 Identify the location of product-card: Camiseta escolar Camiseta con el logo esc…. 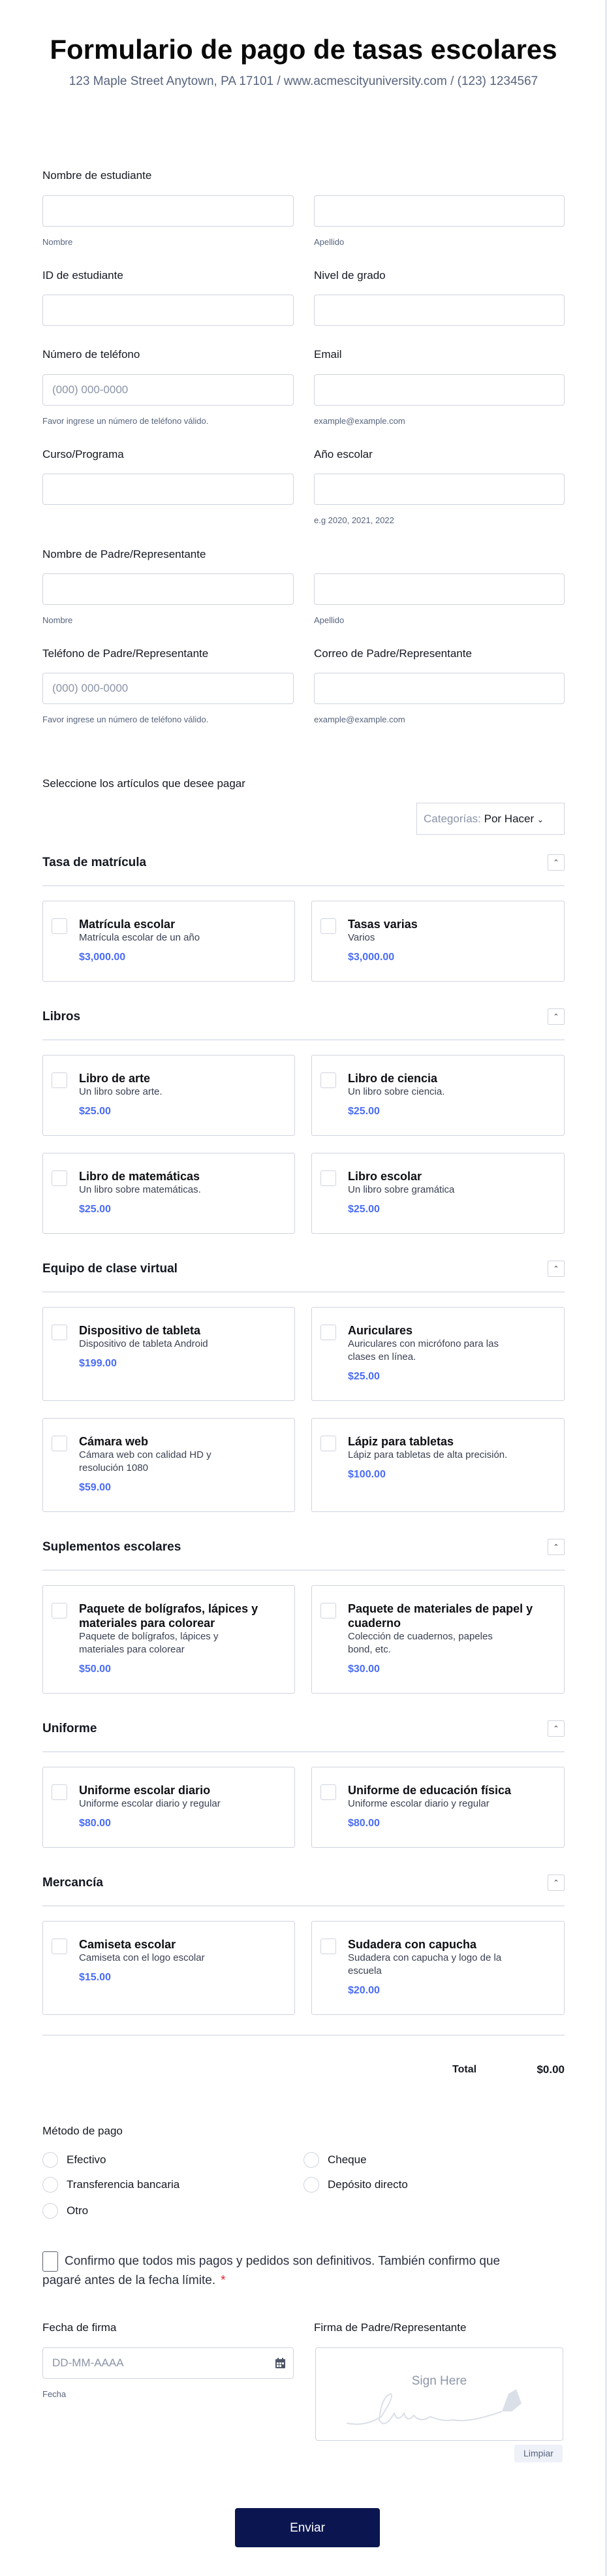
(168, 1968).